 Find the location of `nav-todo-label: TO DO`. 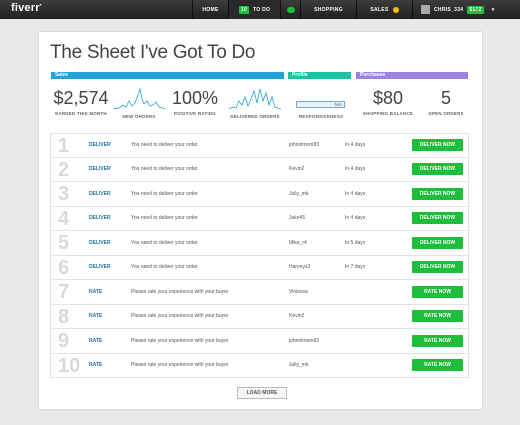

nav-todo-label: TO DO is located at coordinates (261, 9).